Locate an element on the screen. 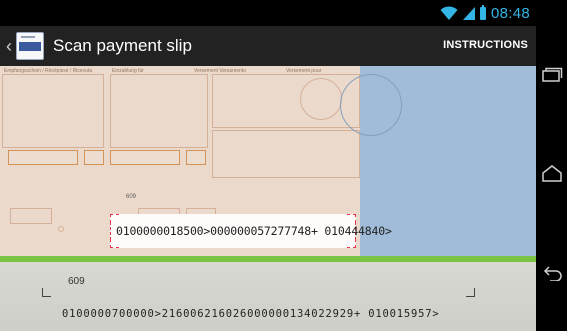  action-bar: ‹ Scan payment slip INSTRUCTIONS is located at coordinates (268, 46).